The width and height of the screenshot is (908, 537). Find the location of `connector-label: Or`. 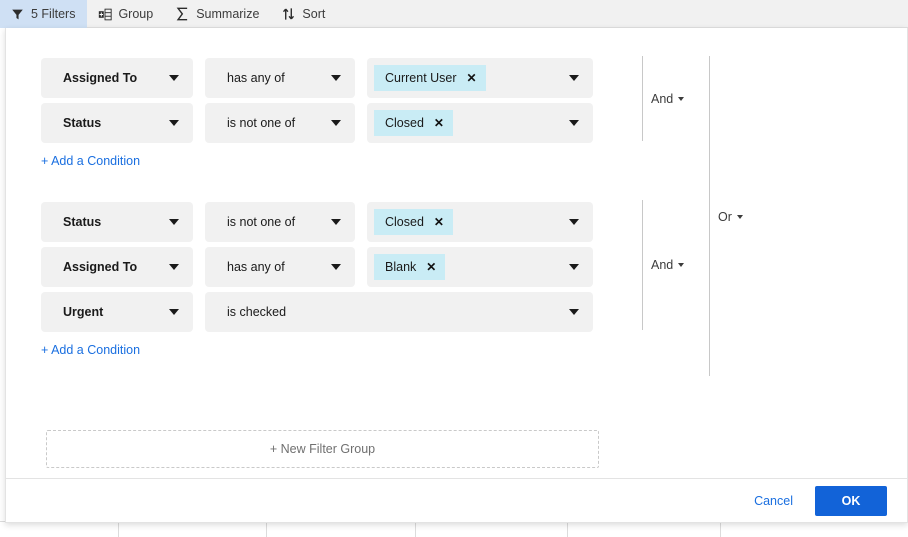

connector-label: Or is located at coordinates (725, 217).